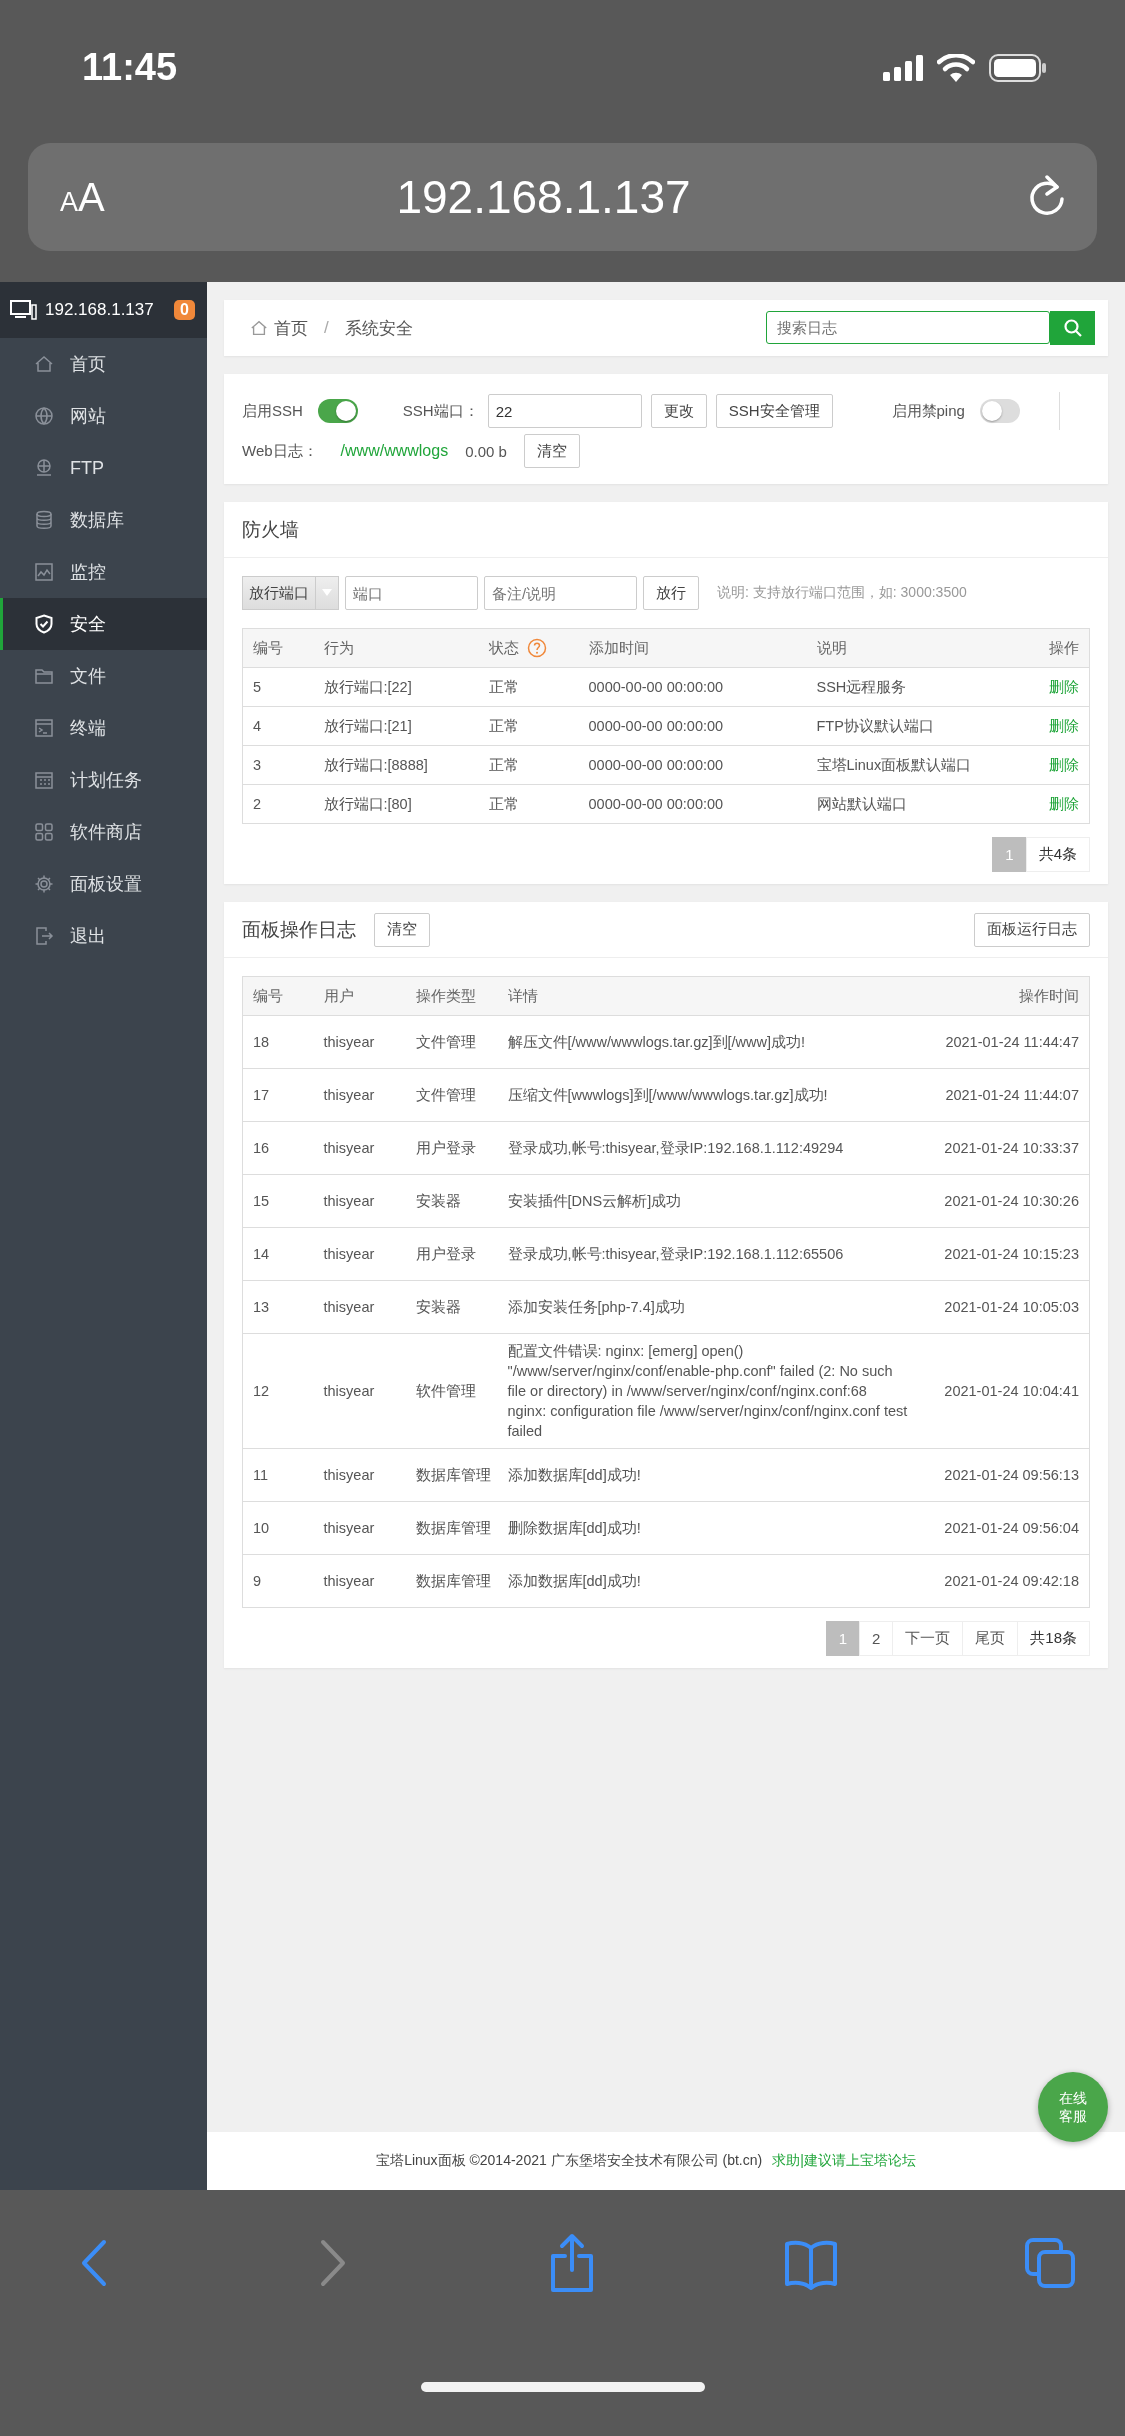  What do you see at coordinates (574, 1528) in the screenshot?
I see `table-cell: 删除数据库[dd]成功!` at bounding box center [574, 1528].